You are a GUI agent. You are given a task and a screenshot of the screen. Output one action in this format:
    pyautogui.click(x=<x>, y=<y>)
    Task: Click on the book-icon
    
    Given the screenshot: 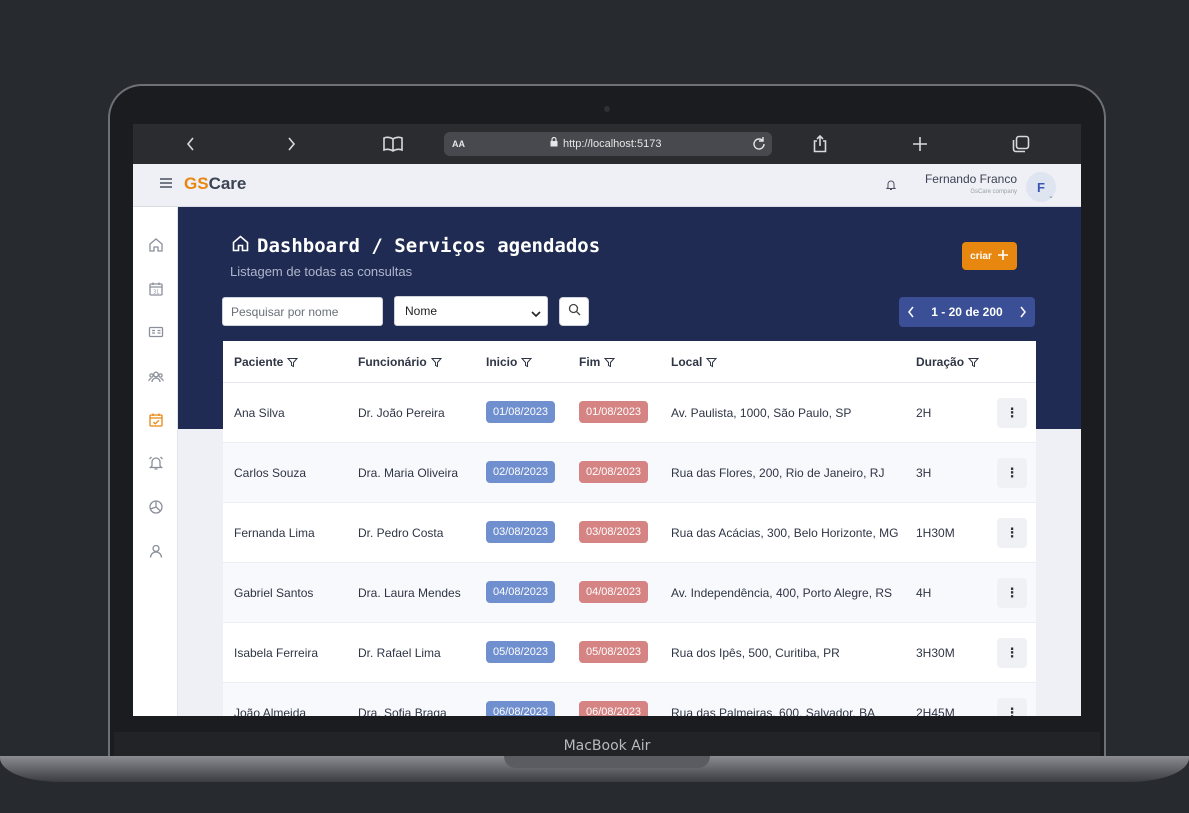 What is the action you would take?
    pyautogui.click(x=393, y=144)
    